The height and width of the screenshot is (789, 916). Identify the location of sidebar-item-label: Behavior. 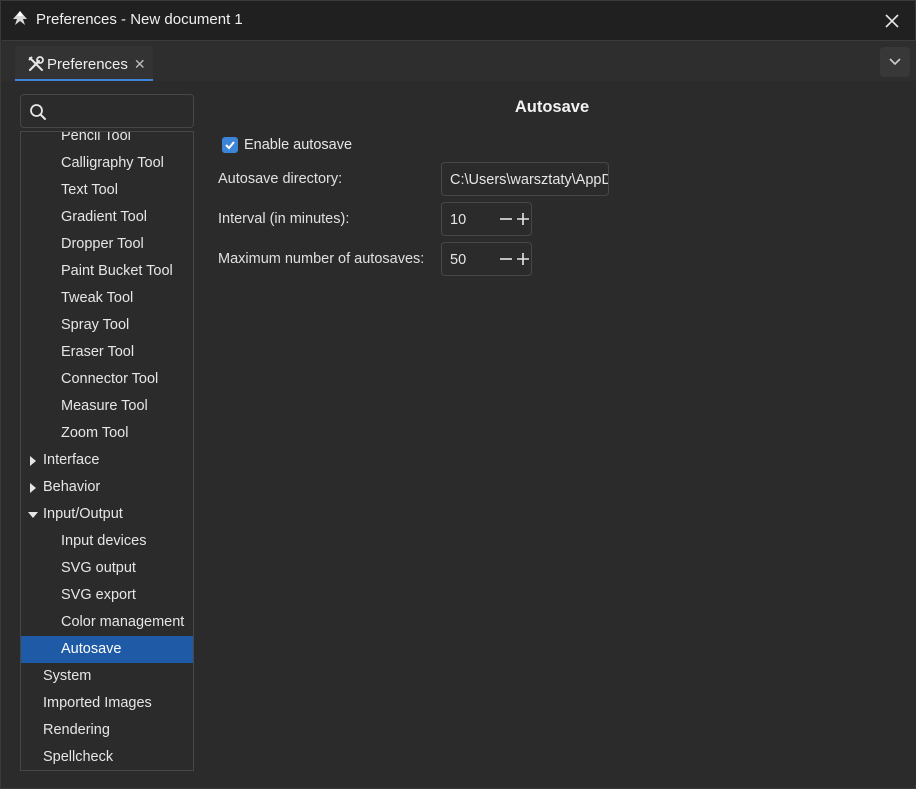
(72, 487).